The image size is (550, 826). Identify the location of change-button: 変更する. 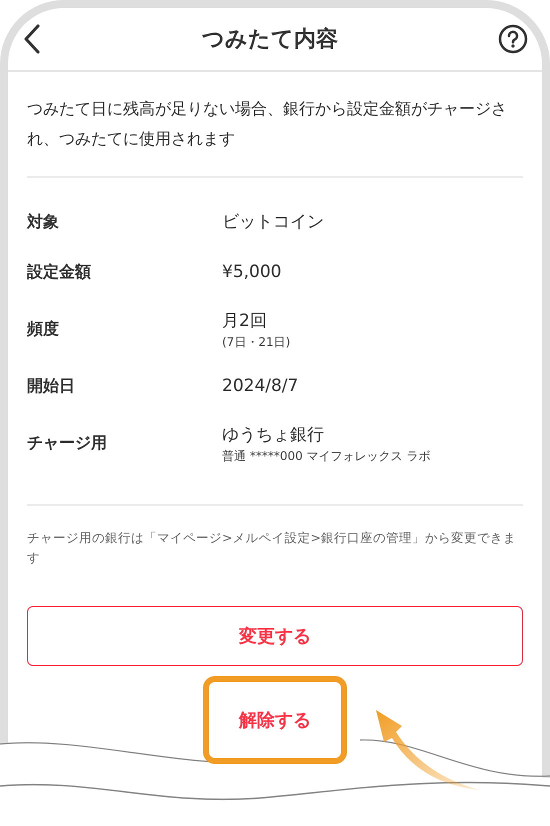
(275, 636).